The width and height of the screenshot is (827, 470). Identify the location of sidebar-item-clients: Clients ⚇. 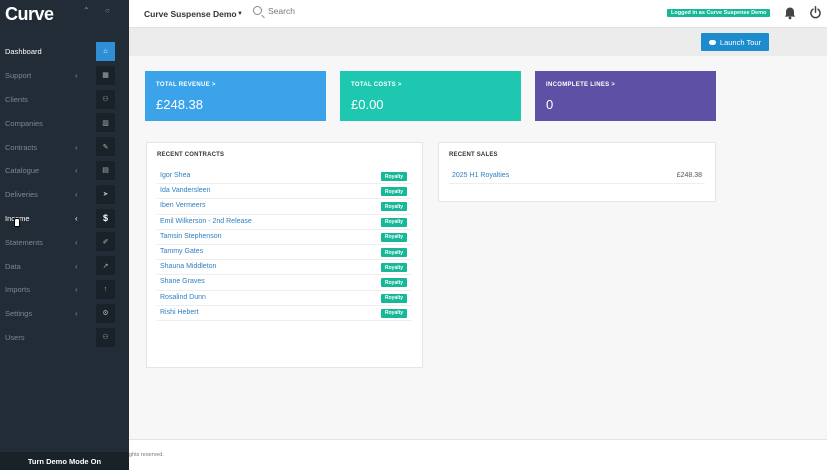
(64, 100).